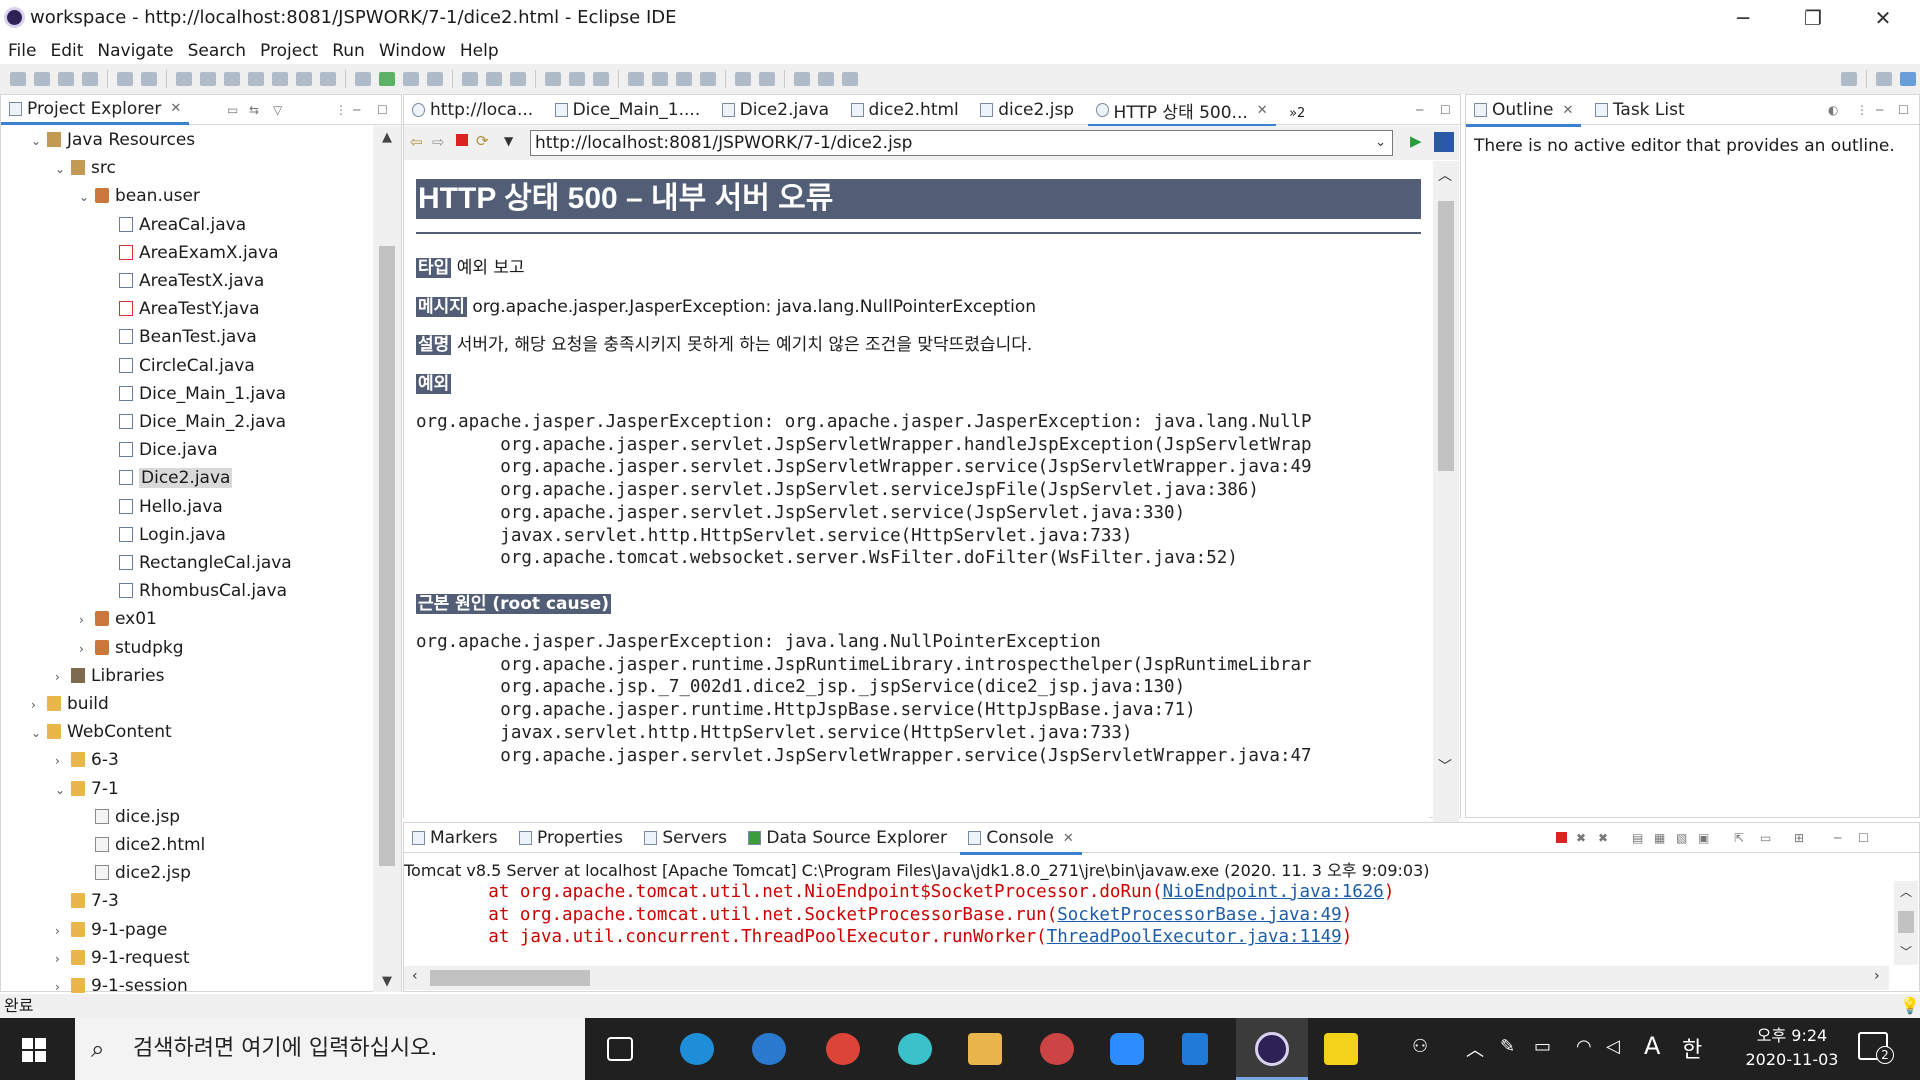  What do you see at coordinates (708, 79) in the screenshot?
I see `prev-annotation-icon` at bounding box center [708, 79].